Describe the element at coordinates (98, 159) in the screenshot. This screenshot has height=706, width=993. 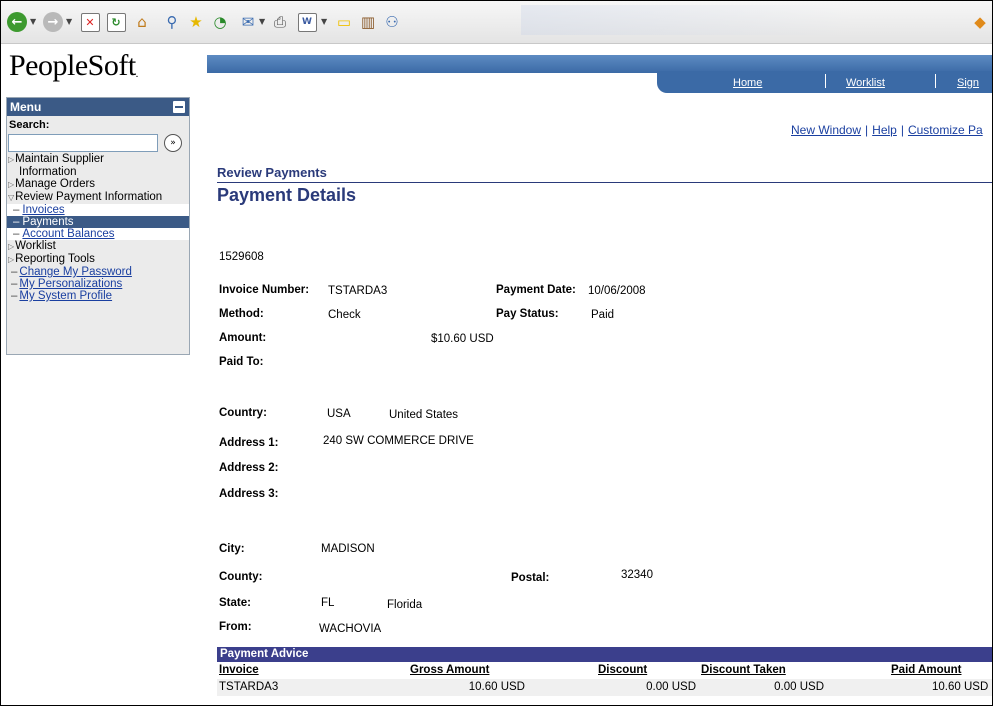
I see `menu-item-maintain-supplier: ▷Maintain Supplier` at that location.